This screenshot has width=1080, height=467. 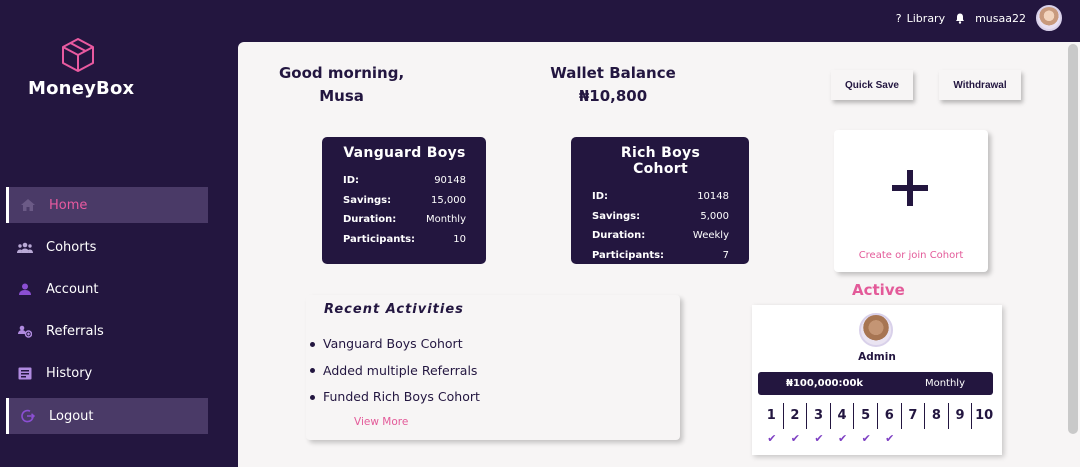 What do you see at coordinates (878, 290) in the screenshot?
I see `active-title: Active` at bounding box center [878, 290].